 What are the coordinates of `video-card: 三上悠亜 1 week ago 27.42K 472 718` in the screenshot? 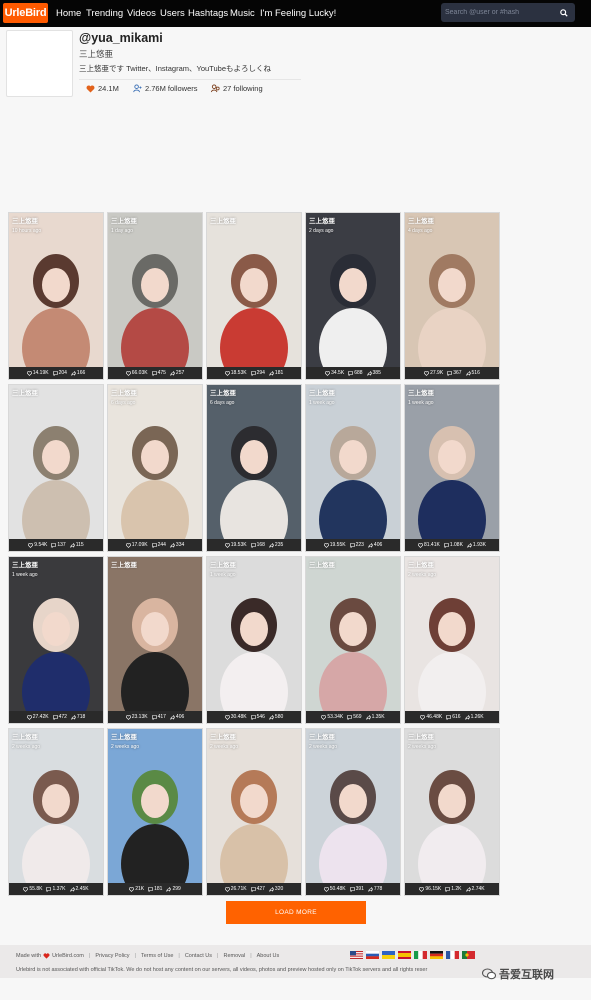 It's located at (56, 640).